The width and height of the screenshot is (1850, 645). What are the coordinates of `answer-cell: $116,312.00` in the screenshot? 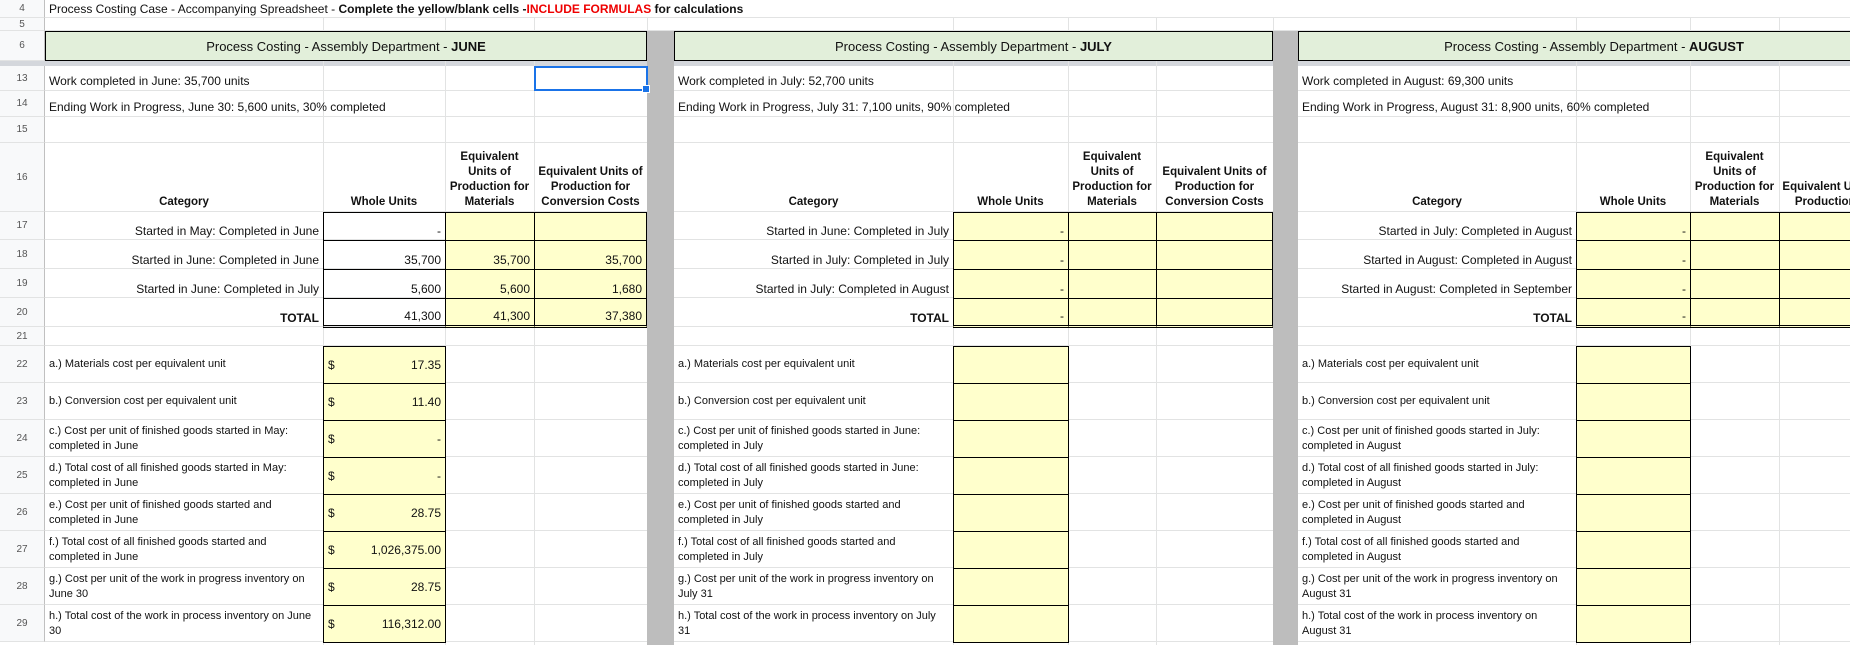 It's located at (384, 624).